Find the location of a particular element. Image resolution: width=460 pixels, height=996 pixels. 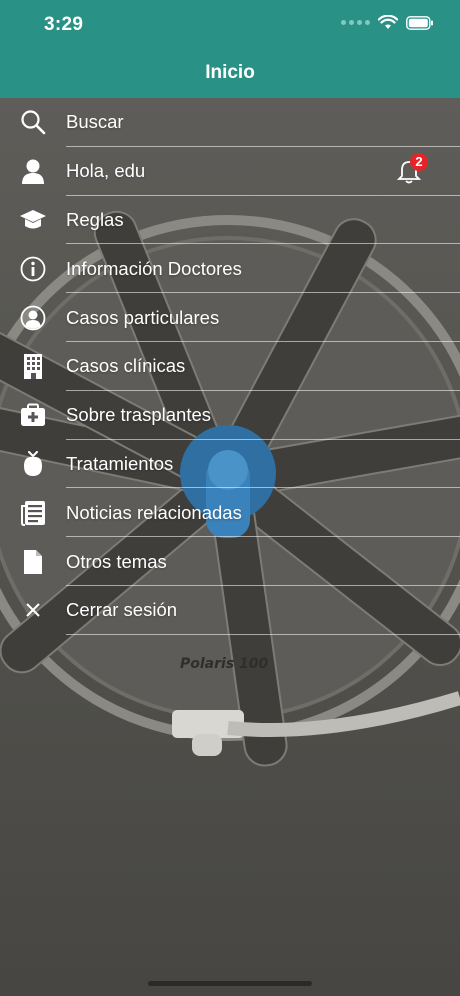

menu-item-label: Buscar is located at coordinates (95, 122).